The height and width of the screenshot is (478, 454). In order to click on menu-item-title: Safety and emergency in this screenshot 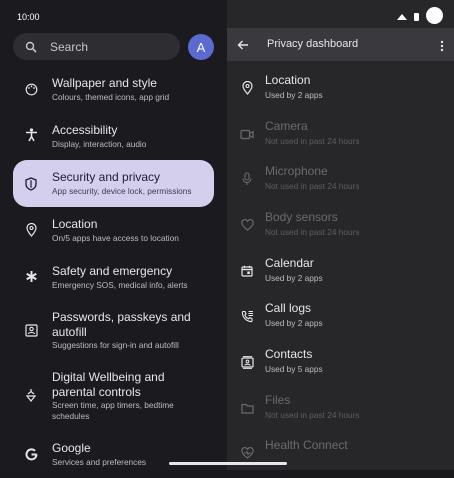, I will do `click(112, 271)`.